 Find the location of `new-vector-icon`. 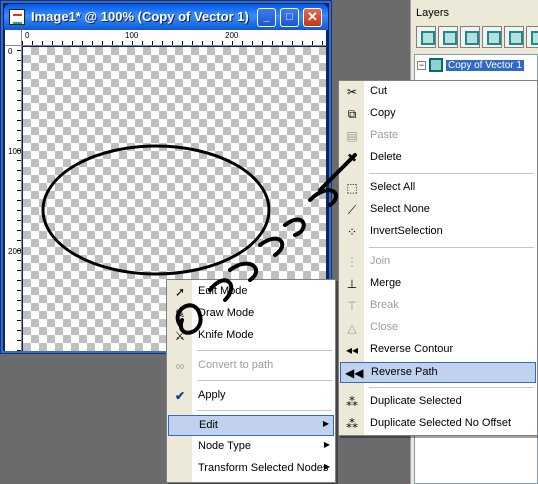

new-vector-icon is located at coordinates (448, 37).